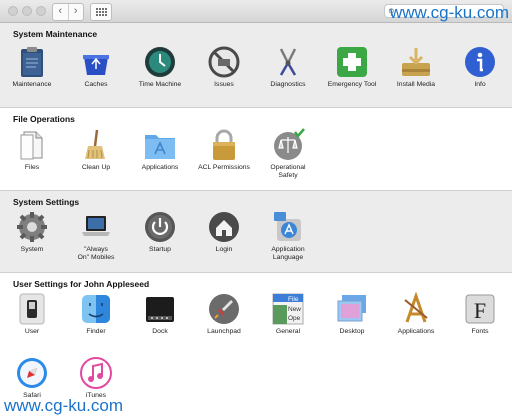 This screenshot has height=418, width=512. Describe the element at coordinates (96, 373) in the screenshot. I see `music-note-icon` at that location.